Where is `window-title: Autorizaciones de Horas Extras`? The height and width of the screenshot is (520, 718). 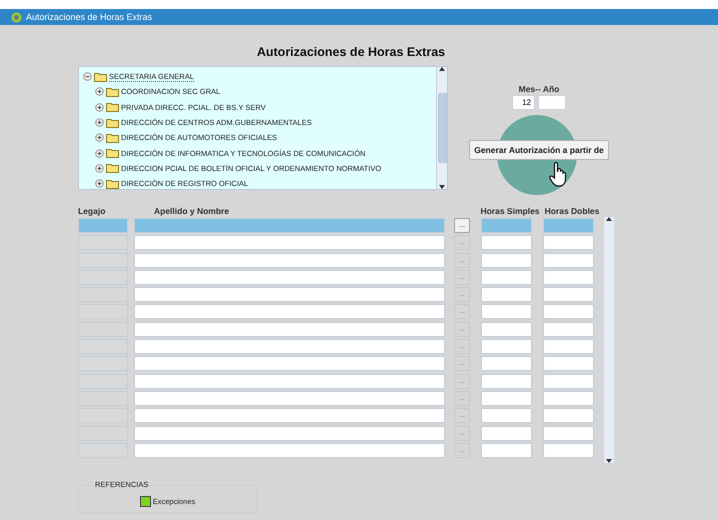
window-title: Autorizaciones de Horas Extras is located at coordinates (89, 17).